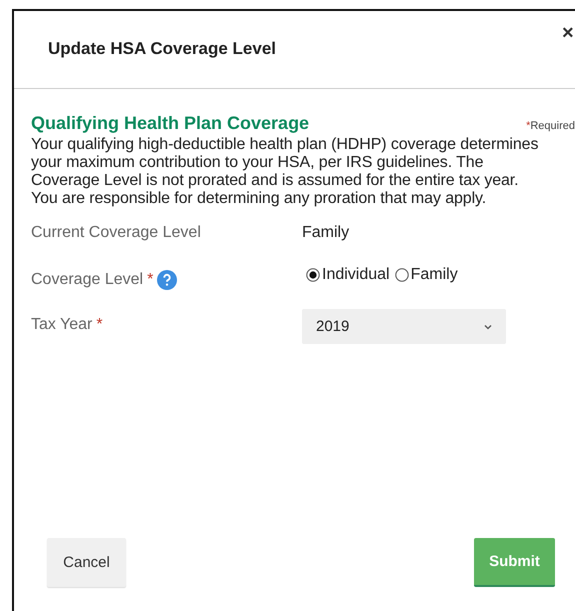 Image resolution: width=575 pixels, height=611 pixels. What do you see at coordinates (568, 33) in the screenshot?
I see `close-button: ×` at bounding box center [568, 33].